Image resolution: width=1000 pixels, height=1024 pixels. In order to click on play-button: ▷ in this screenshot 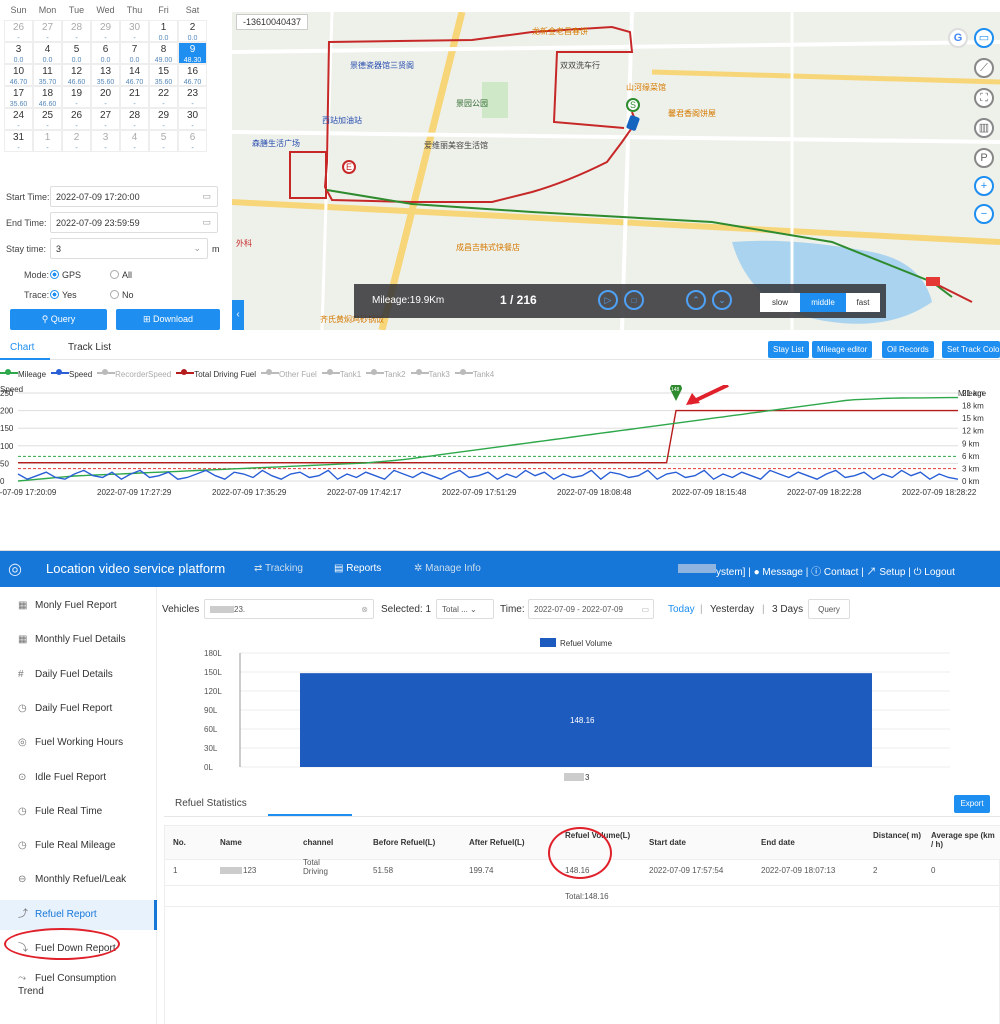, I will do `click(608, 300)`.